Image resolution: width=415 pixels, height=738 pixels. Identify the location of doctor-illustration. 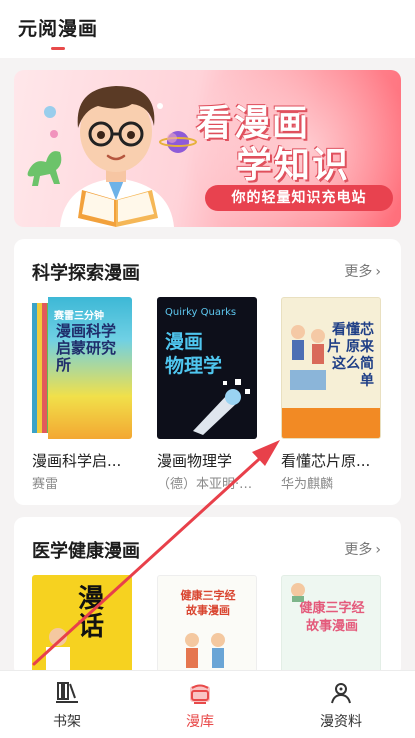
(58, 651).